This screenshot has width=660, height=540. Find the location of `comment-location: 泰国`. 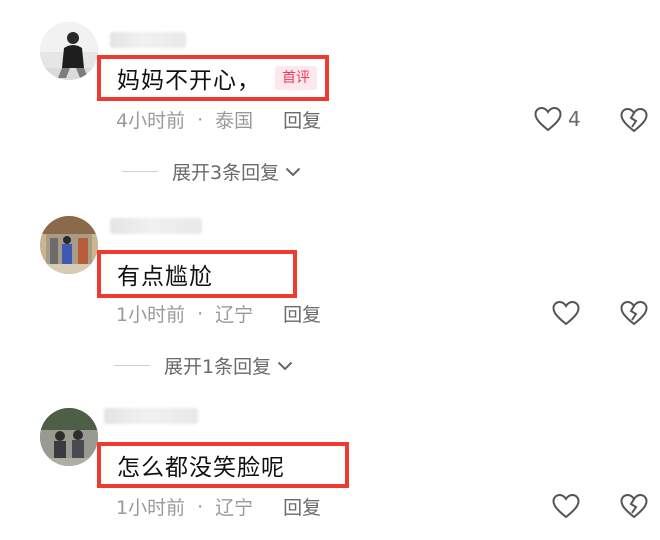

comment-location: 泰国 is located at coordinates (234, 121).